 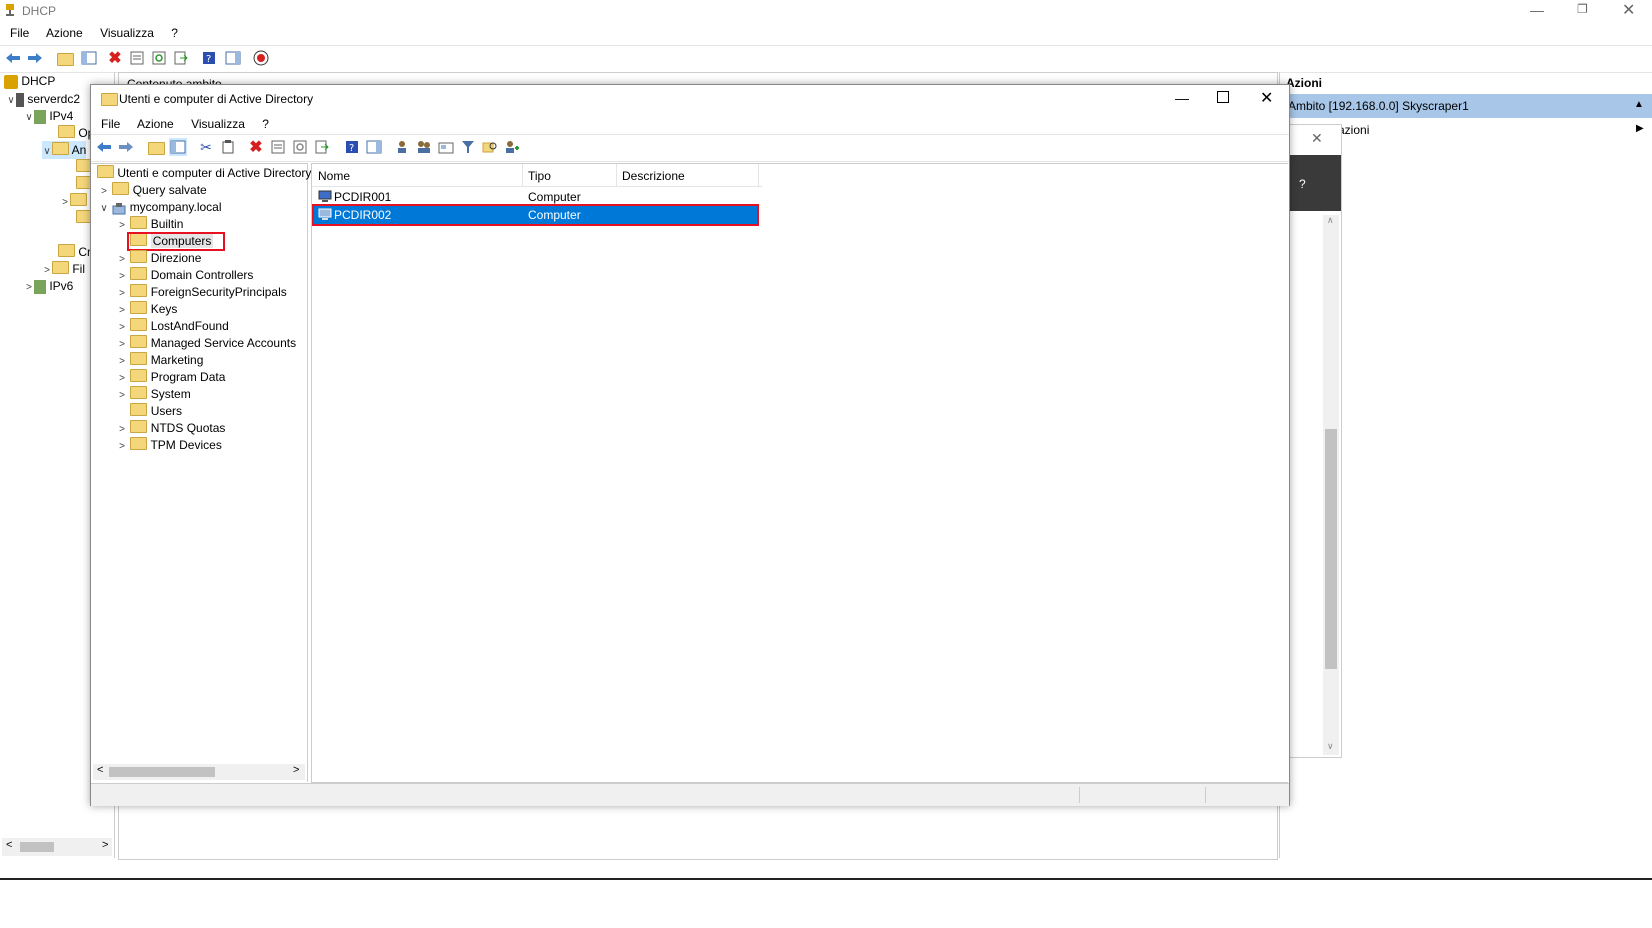 I want to click on aduc-menu-file: File, so click(x=110, y=124).